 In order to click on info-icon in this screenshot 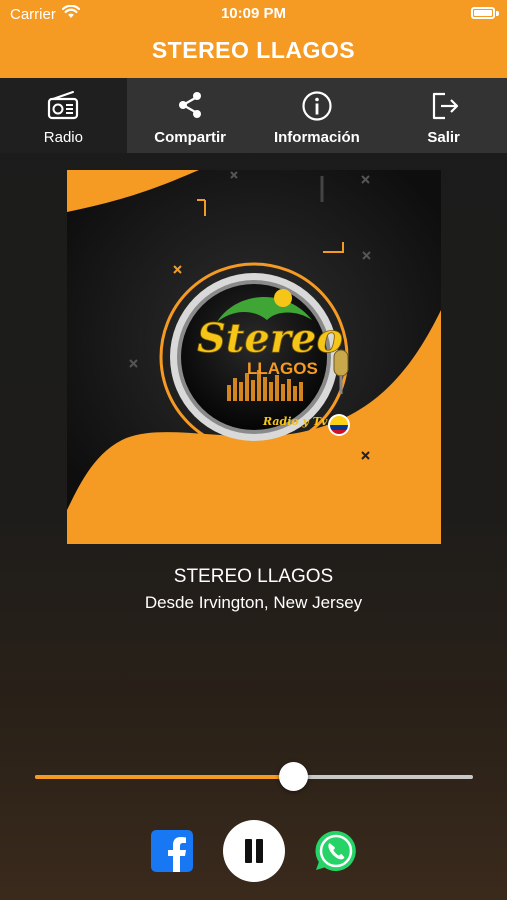, I will do `click(317, 106)`.